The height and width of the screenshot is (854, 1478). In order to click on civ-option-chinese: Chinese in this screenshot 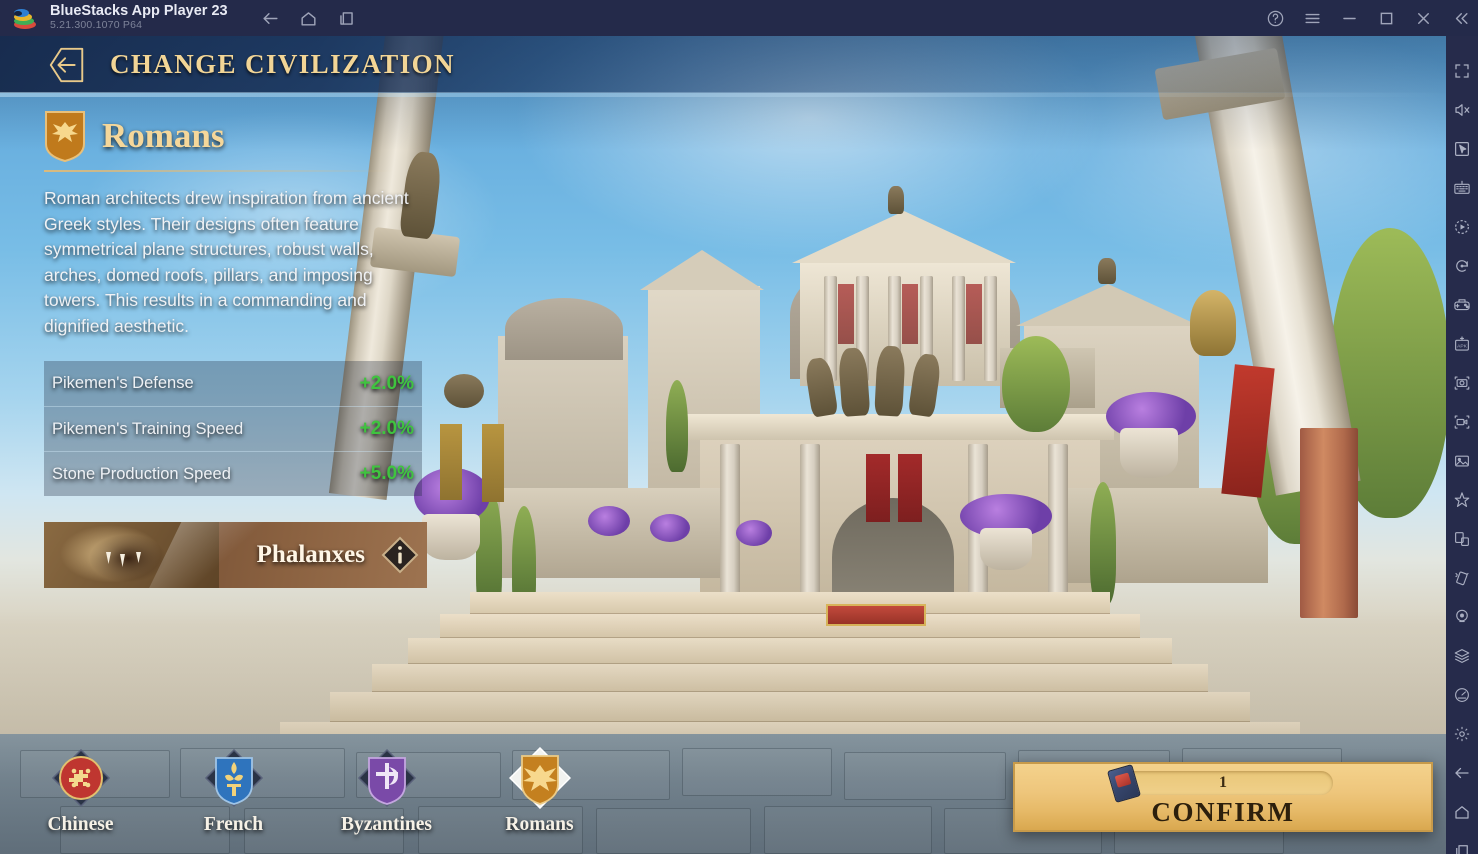, I will do `click(80, 791)`.